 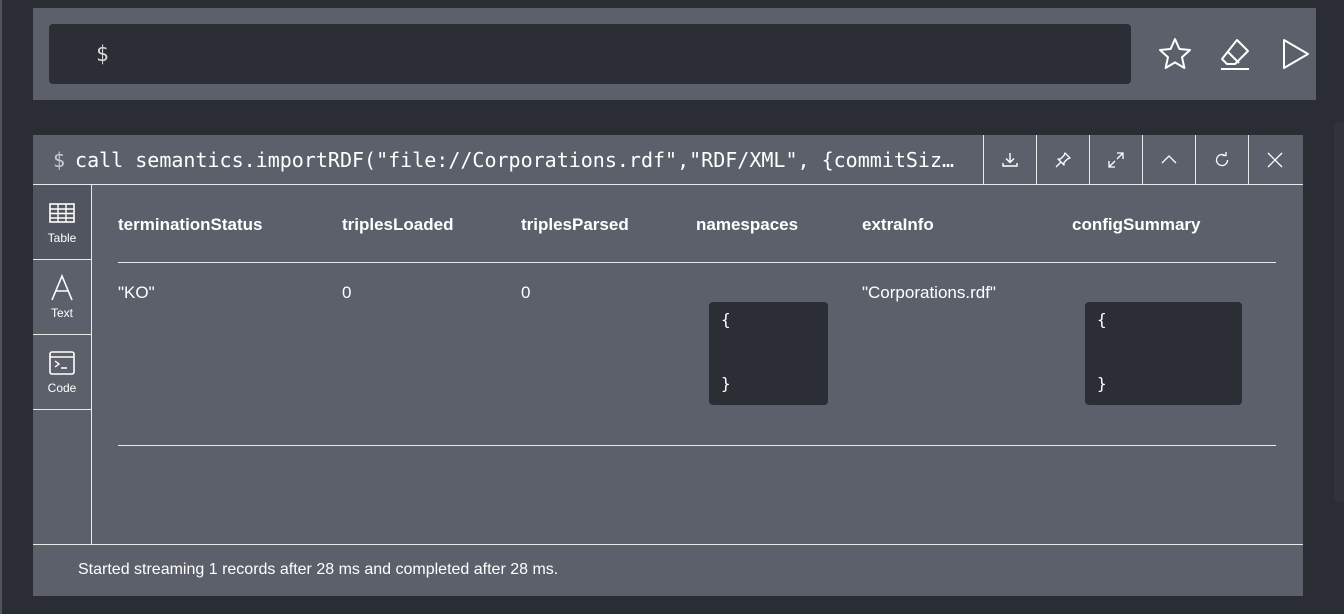 I want to click on rerun-button, so click(x=1221, y=160).